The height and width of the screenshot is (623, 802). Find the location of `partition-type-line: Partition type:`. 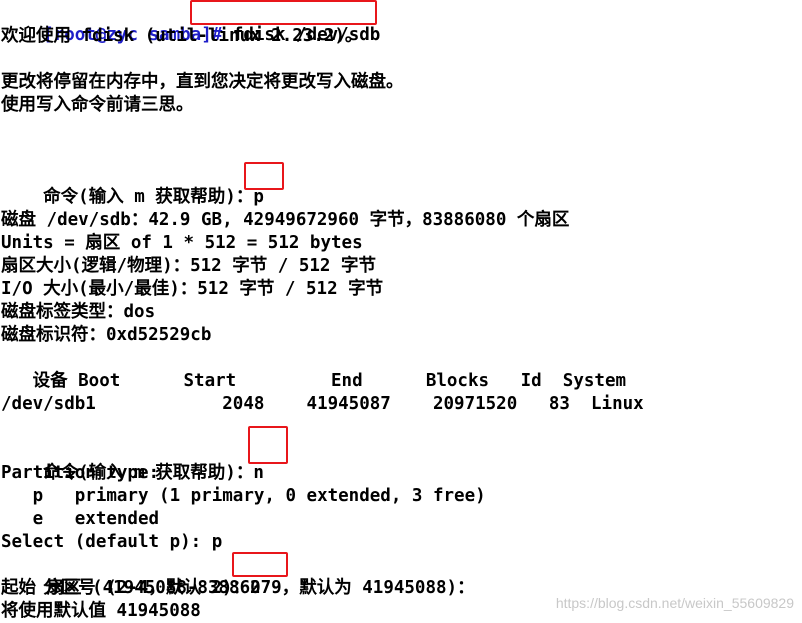

partition-type-line: Partition type: is located at coordinates (80, 473).